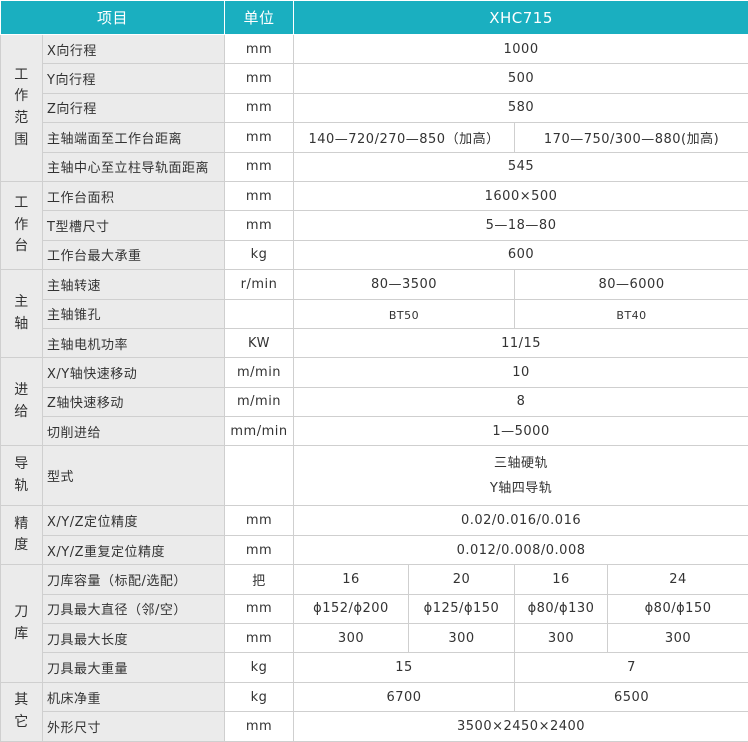 The width and height of the screenshot is (748, 742). What do you see at coordinates (134, 476) in the screenshot?
I see `row-label: 型式` at bounding box center [134, 476].